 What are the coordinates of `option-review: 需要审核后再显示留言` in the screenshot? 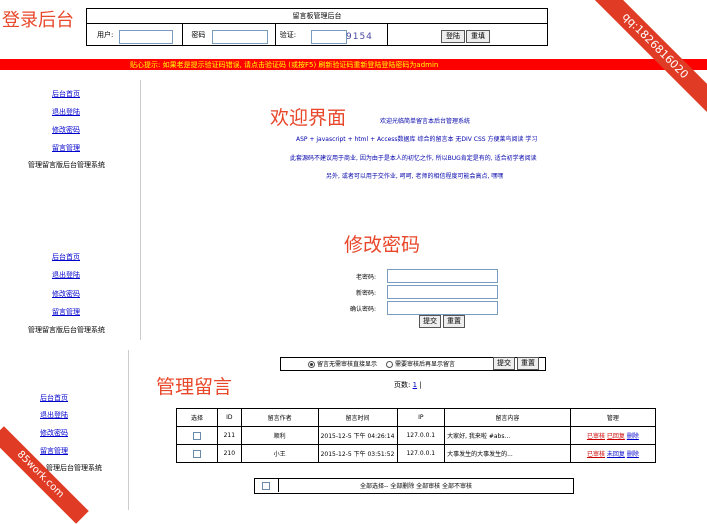 It's located at (420, 363).